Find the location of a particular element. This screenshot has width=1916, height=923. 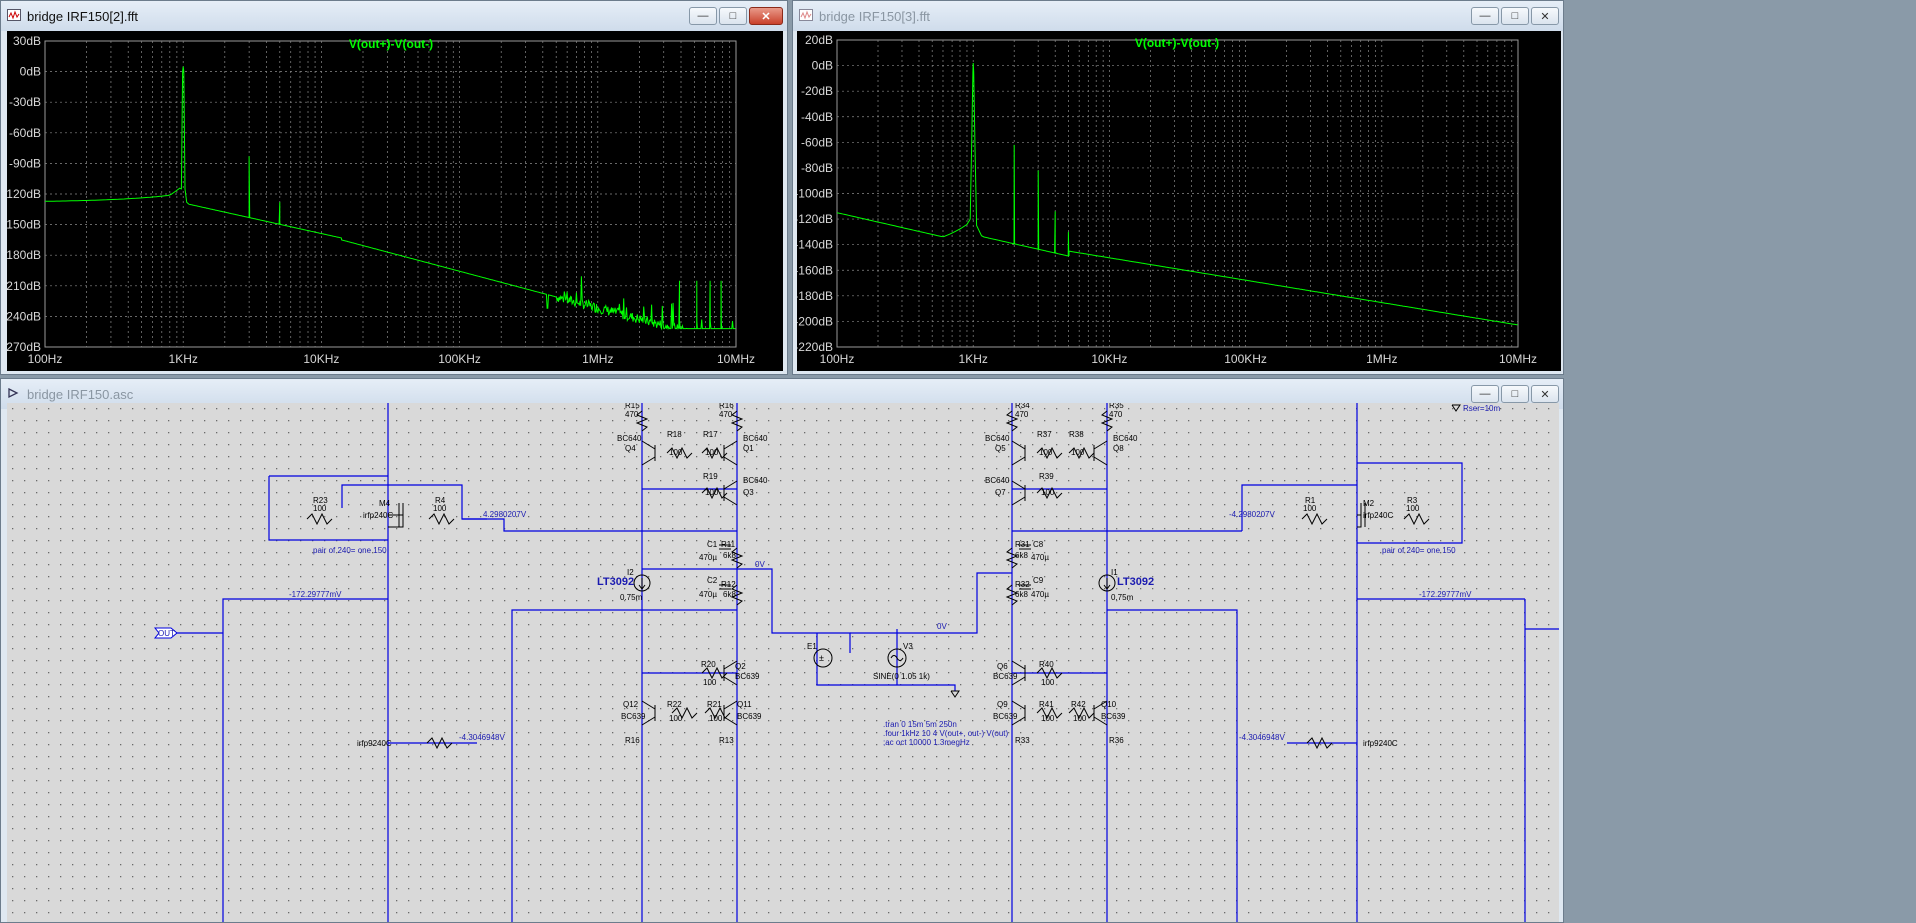

schematic-label-r12v: 6k8 is located at coordinates (729, 594).